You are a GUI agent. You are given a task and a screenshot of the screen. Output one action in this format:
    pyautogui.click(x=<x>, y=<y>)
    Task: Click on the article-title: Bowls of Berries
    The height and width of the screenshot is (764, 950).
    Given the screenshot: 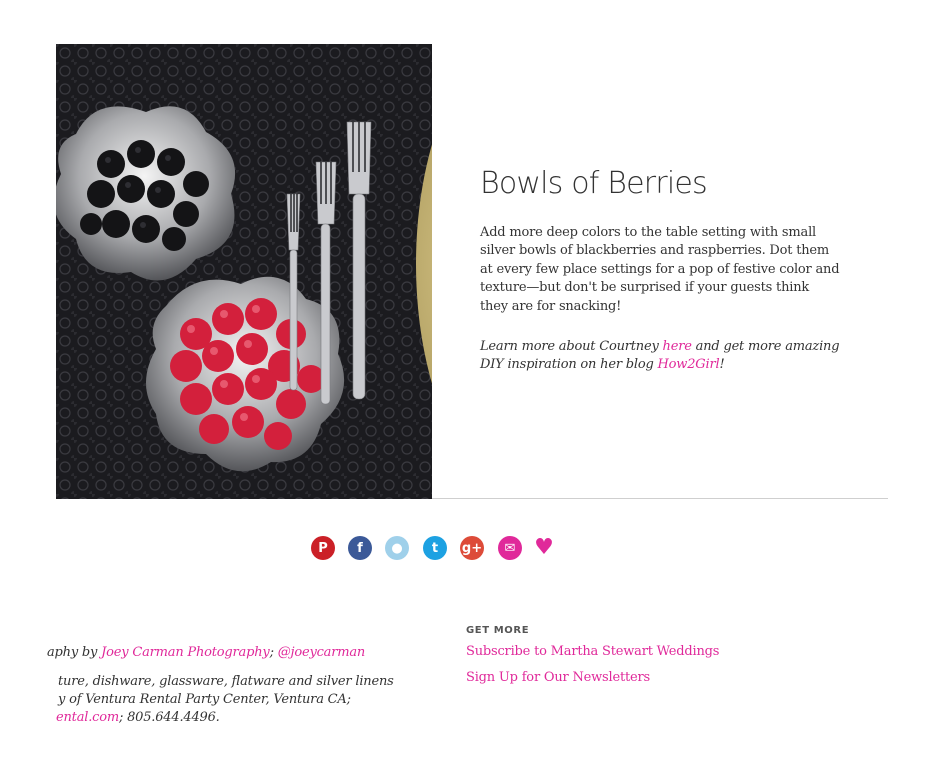 What is the action you would take?
    pyautogui.click(x=594, y=183)
    